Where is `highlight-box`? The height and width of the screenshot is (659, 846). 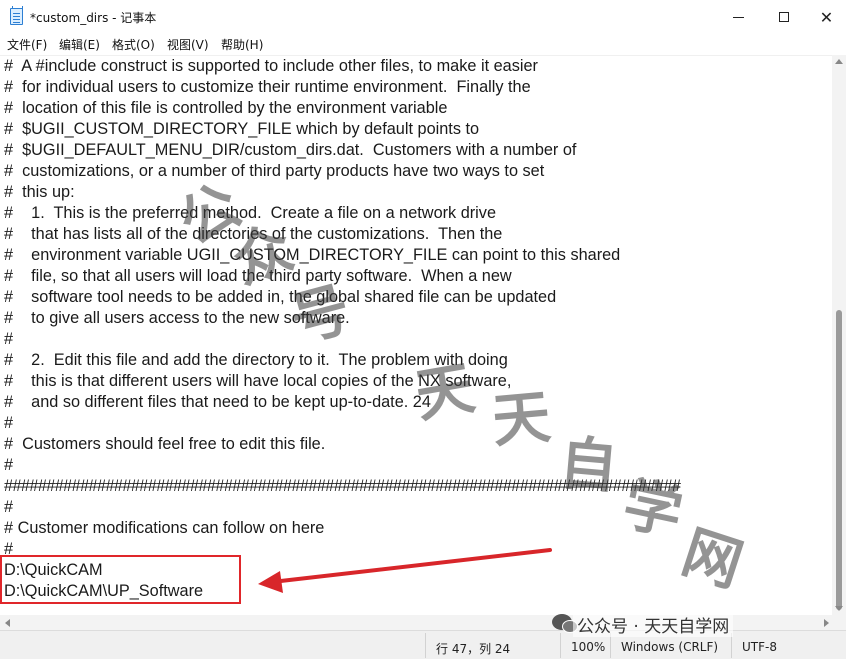 highlight-box is located at coordinates (120, 579).